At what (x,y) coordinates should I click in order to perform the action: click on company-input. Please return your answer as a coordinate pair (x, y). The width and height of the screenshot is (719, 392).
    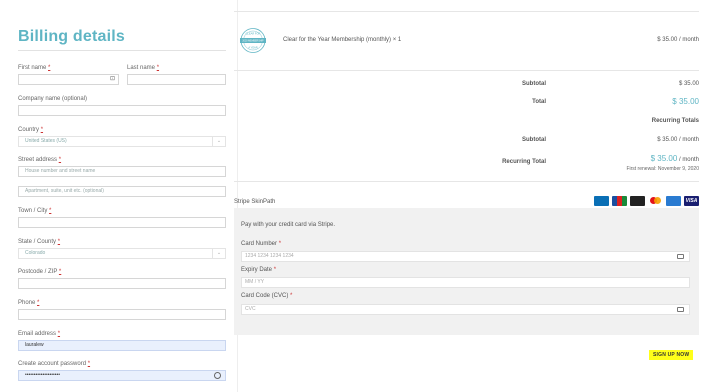
    Looking at the image, I should click on (122, 110).